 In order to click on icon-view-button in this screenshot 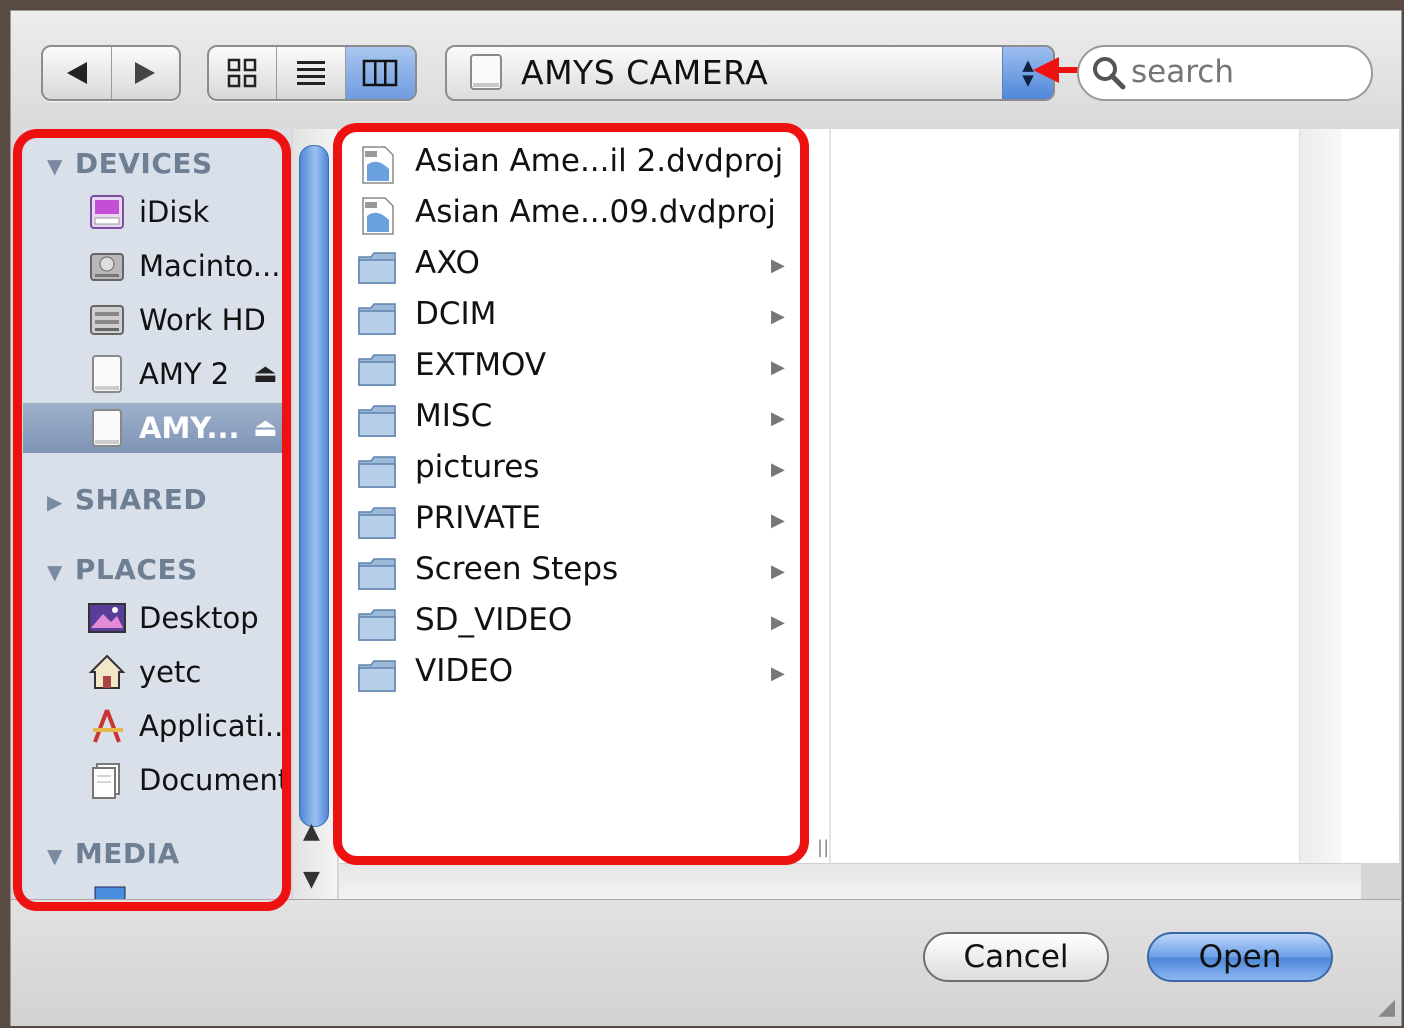, I will do `click(243, 73)`.